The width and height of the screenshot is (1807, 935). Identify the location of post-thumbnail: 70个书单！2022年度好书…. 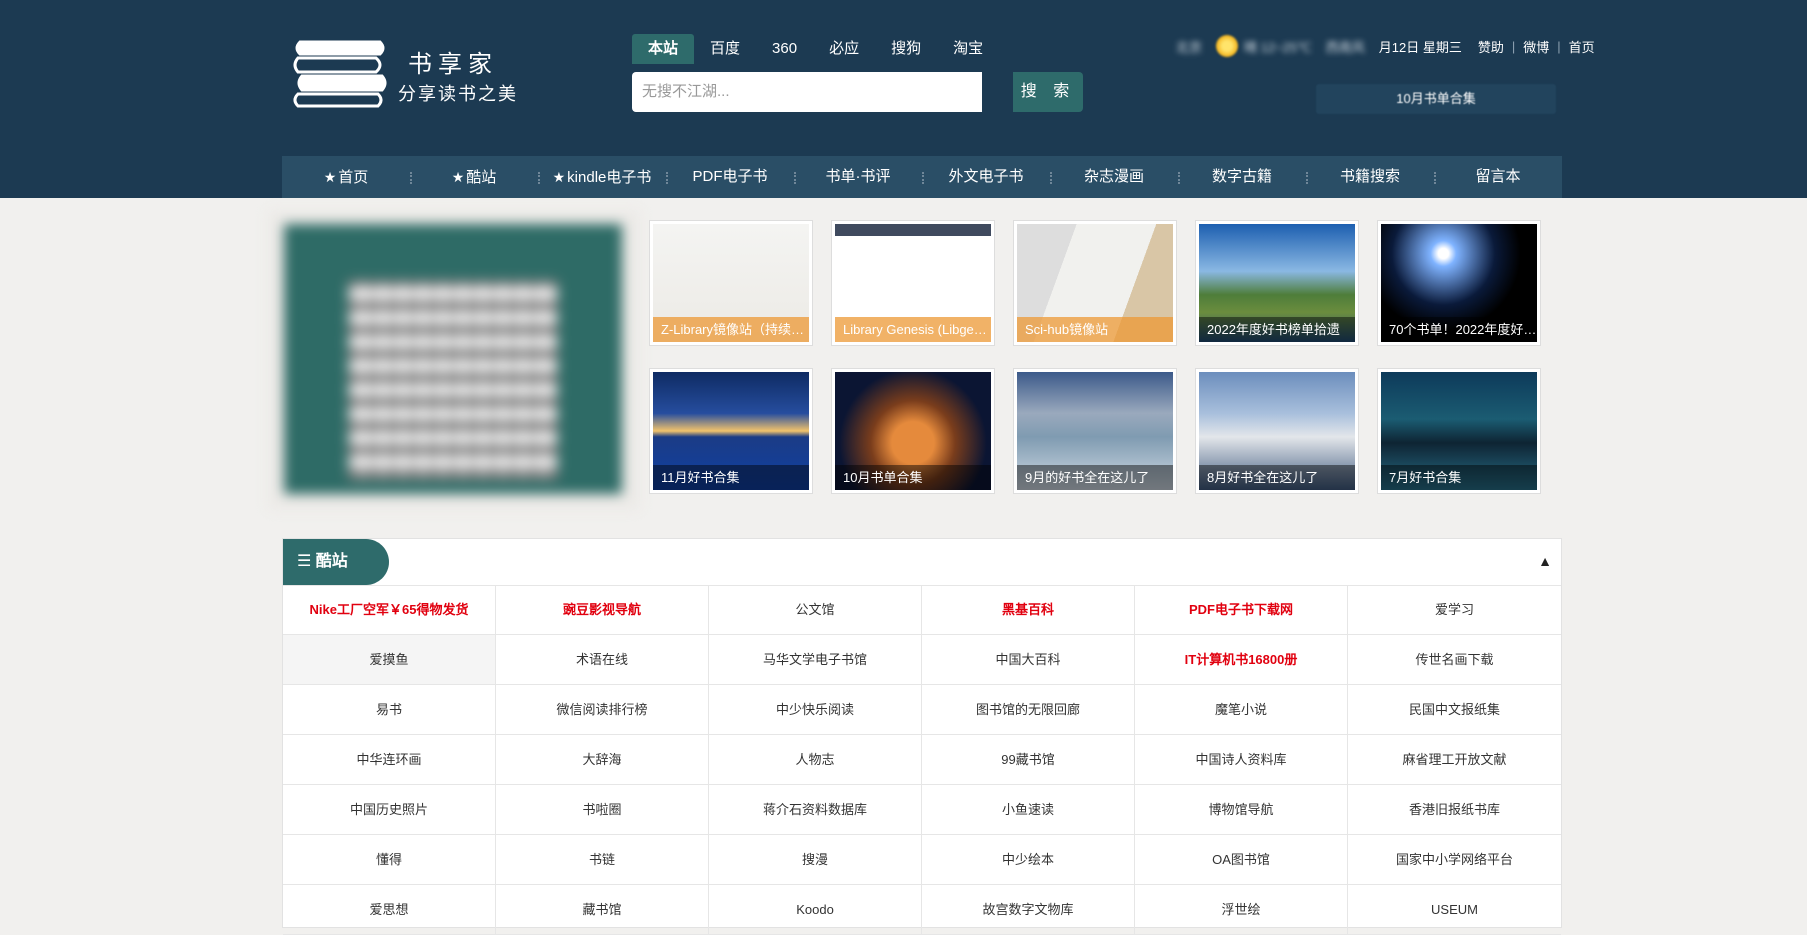
(1459, 283).